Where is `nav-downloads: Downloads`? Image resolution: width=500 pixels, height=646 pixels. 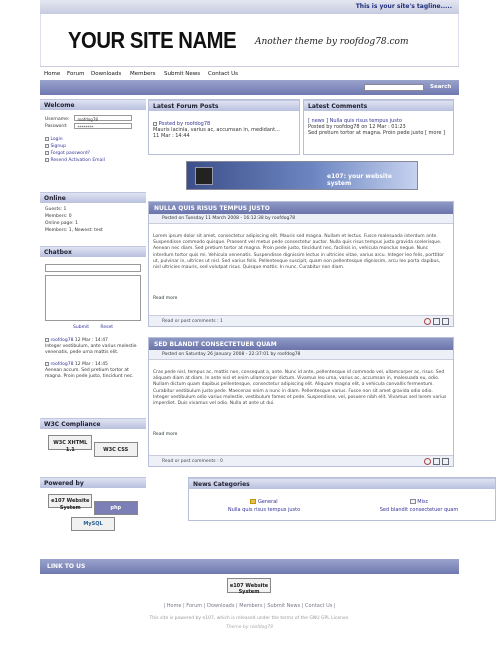
nav-downloads: Downloads is located at coordinates (106, 74).